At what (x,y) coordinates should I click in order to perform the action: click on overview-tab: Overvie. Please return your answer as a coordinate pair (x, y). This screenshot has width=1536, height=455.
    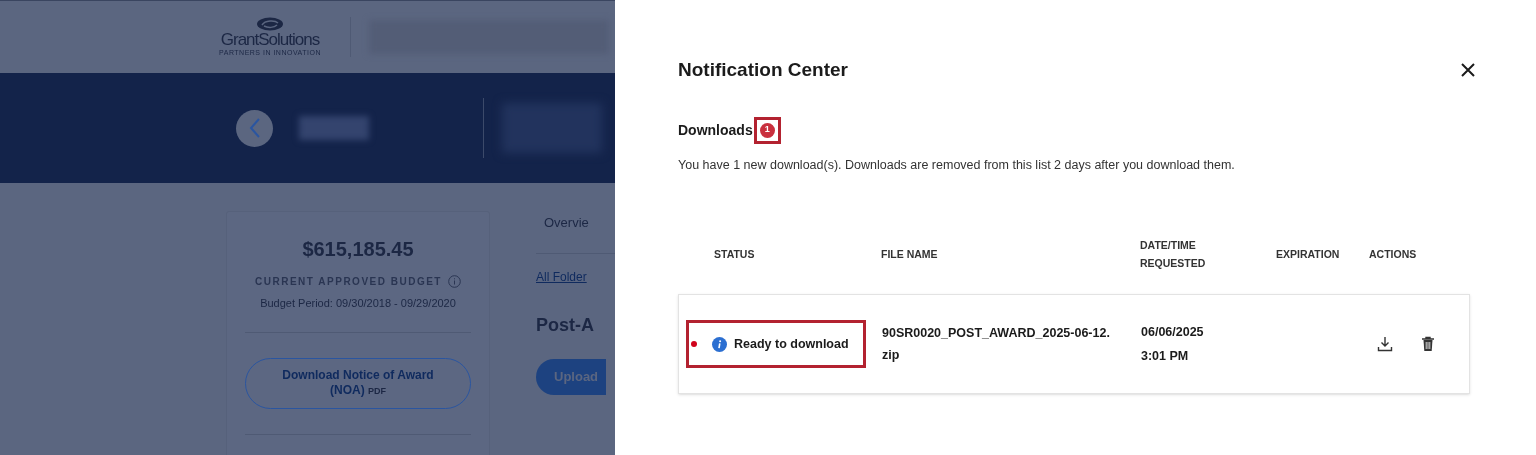
    Looking at the image, I should click on (579, 223).